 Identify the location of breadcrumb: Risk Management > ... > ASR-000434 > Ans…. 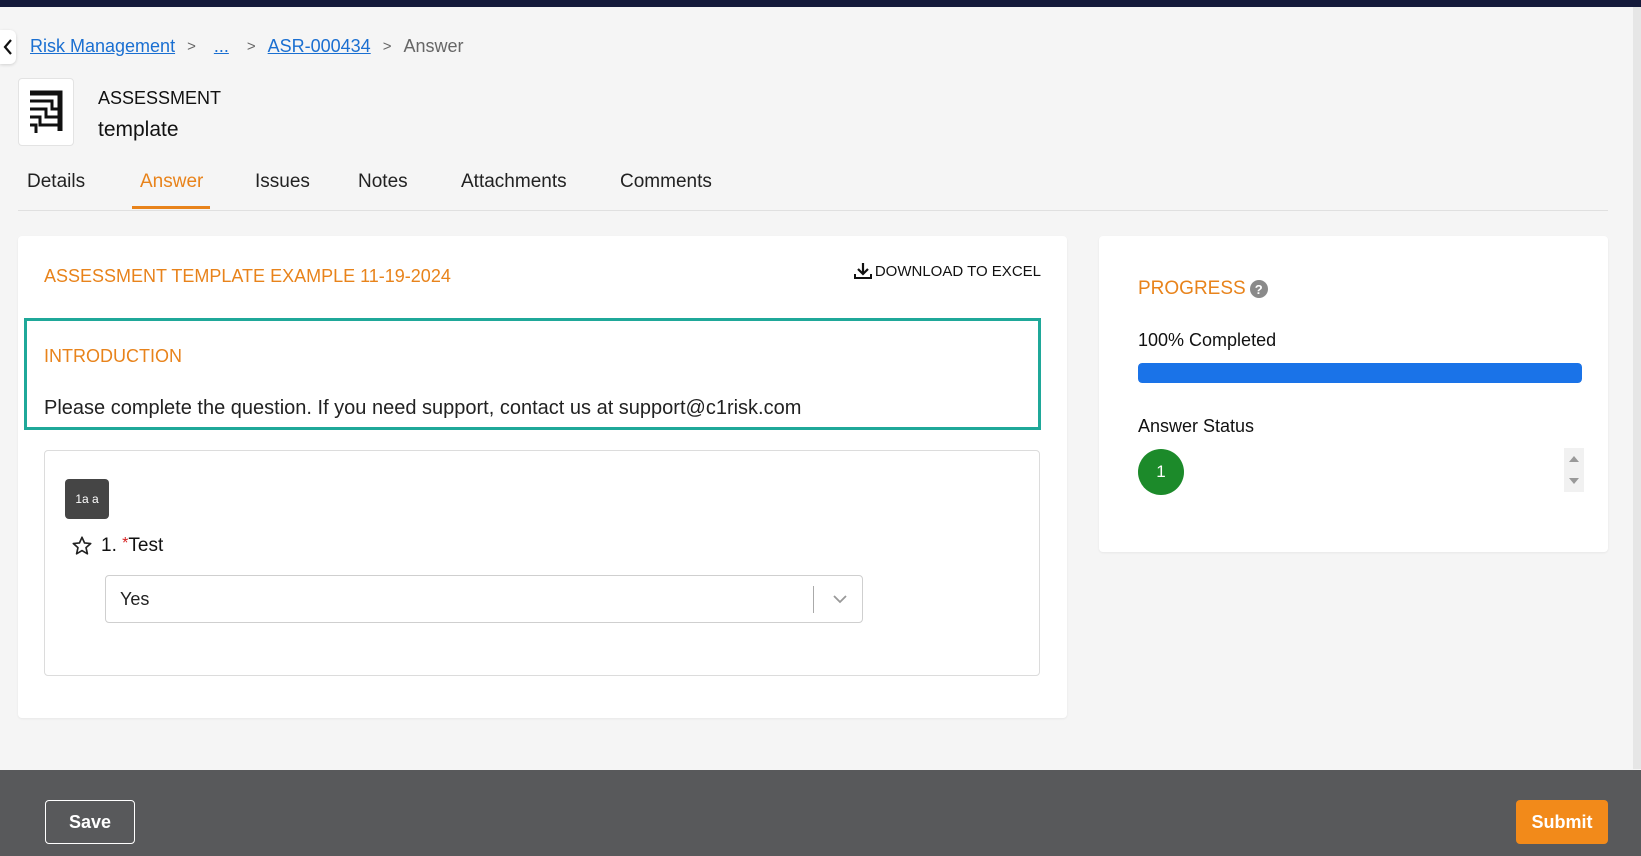
(247, 46).